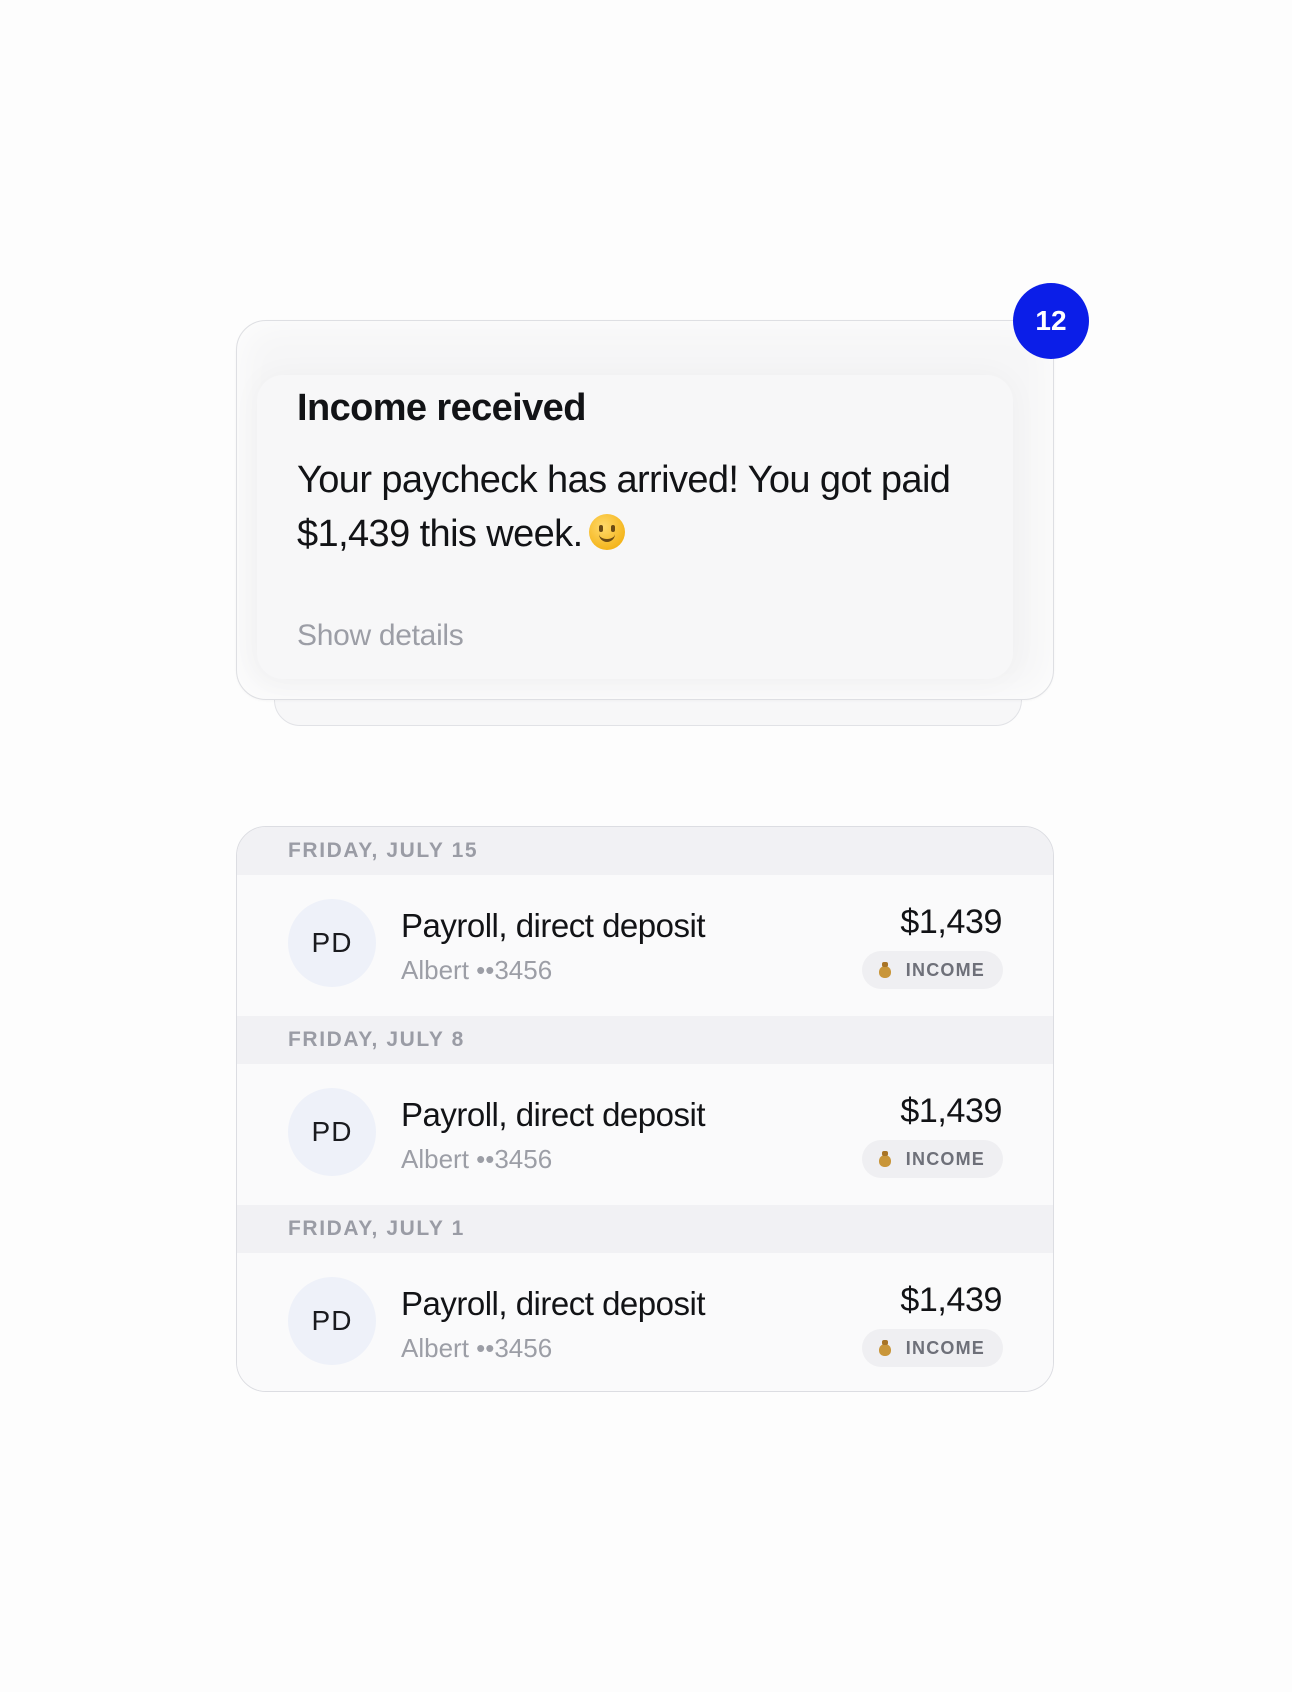 This screenshot has width=1292, height=1692. I want to click on date-header: FRIDAY, JULY 8, so click(645, 1040).